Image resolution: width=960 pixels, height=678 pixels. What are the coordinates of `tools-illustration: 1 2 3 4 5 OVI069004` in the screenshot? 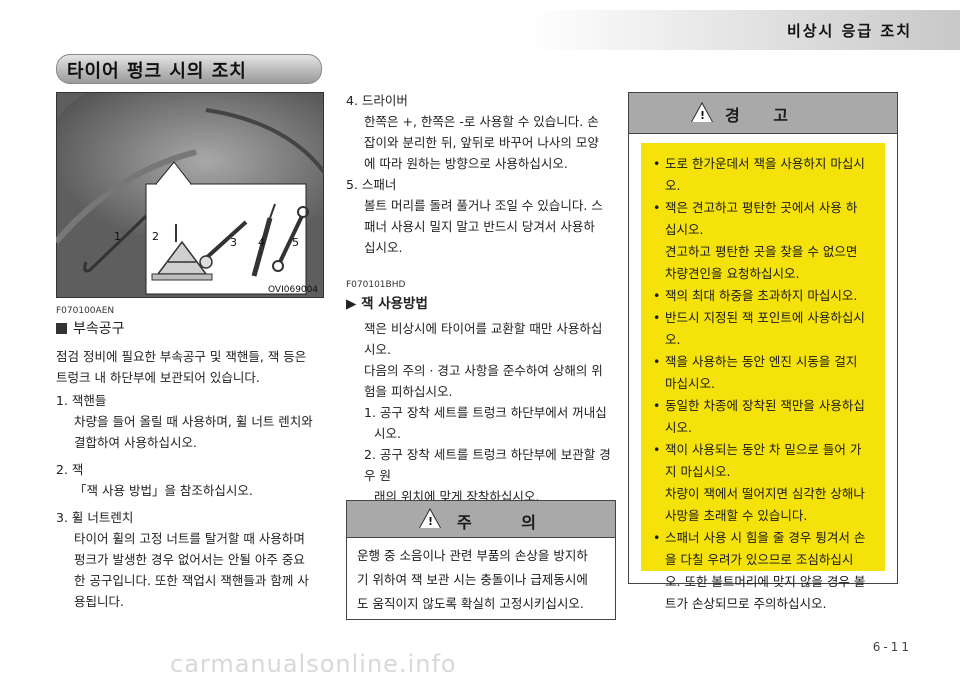 It's located at (190, 195).